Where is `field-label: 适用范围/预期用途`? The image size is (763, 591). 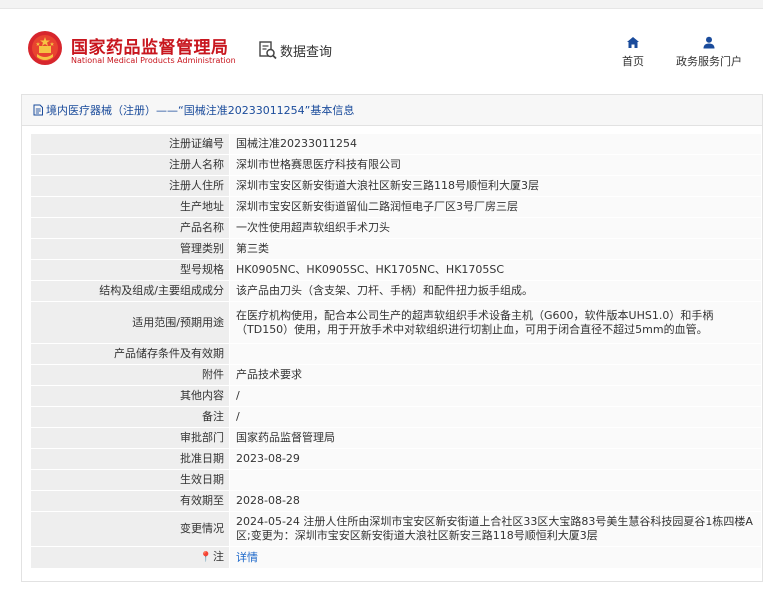
field-label: 适用范围/预期用途 is located at coordinates (130, 322).